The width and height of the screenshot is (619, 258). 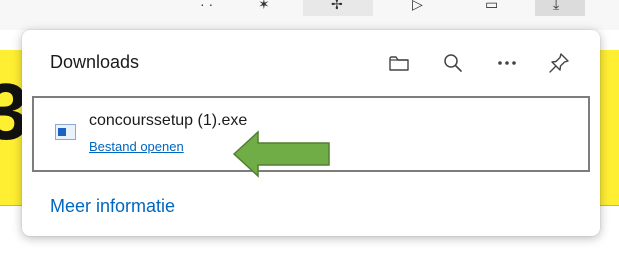 I want to click on more-options-icon, so click(x=507, y=63).